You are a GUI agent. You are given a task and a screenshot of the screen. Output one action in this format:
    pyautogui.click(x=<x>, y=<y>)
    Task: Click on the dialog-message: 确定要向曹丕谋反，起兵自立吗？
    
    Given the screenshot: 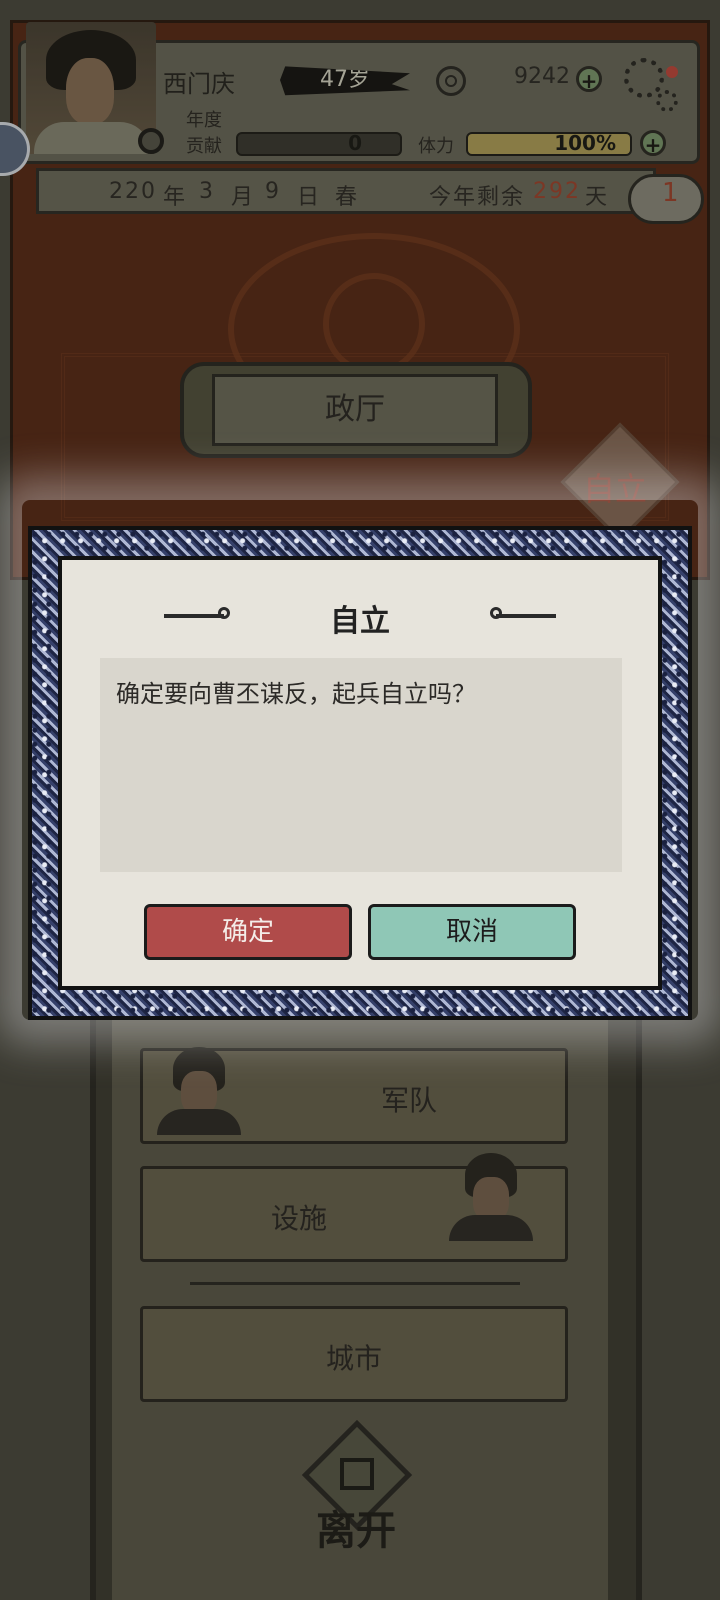 What is the action you would take?
    pyautogui.click(x=361, y=765)
    